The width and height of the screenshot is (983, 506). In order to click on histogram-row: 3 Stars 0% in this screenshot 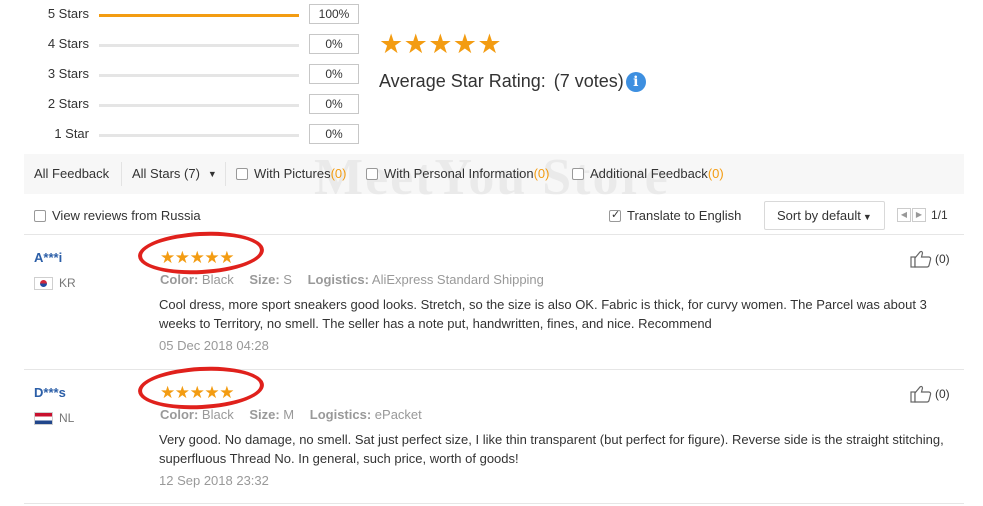, I will do `click(185, 74)`.